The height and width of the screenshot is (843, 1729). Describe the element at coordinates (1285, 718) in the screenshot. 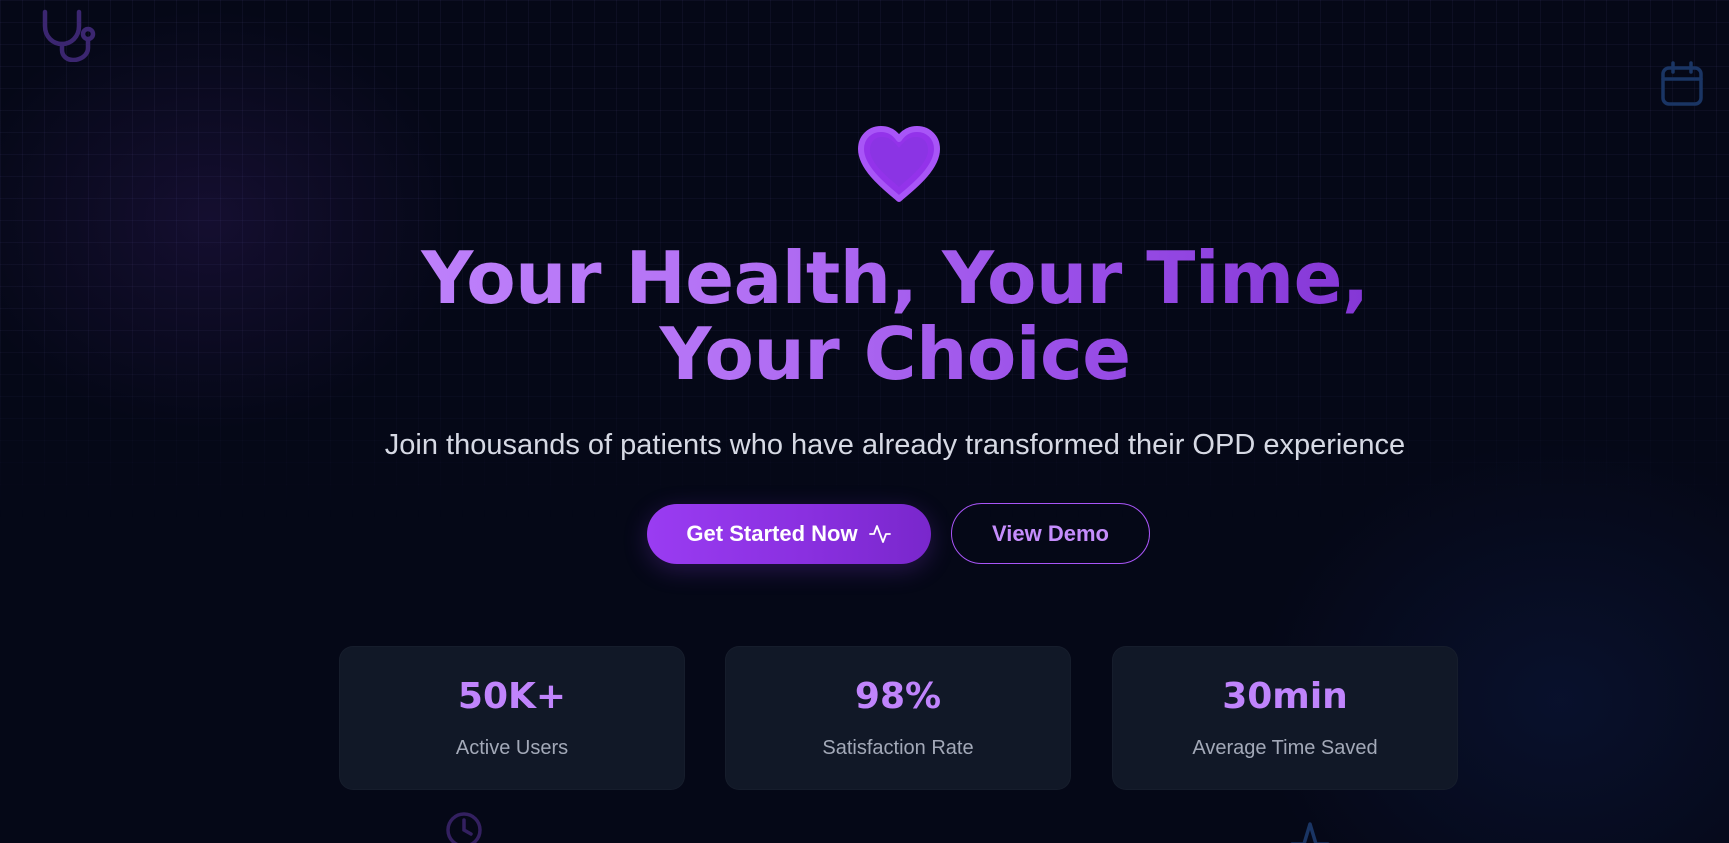

I see `stat-card-time-saved: 30min Average Time Saved` at that location.